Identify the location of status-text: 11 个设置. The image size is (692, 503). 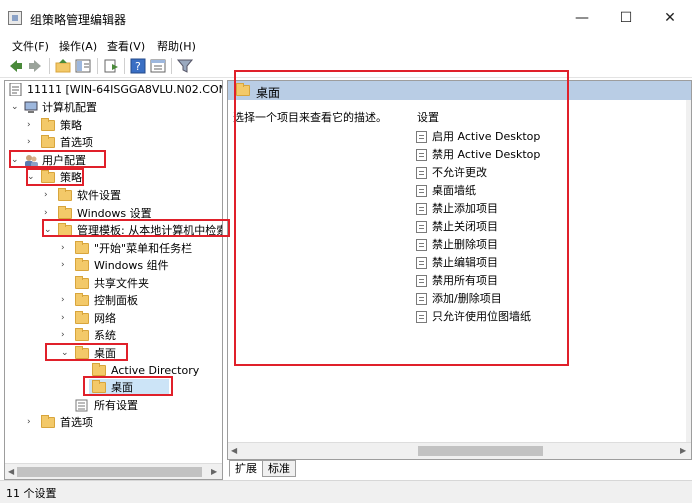
(31, 493).